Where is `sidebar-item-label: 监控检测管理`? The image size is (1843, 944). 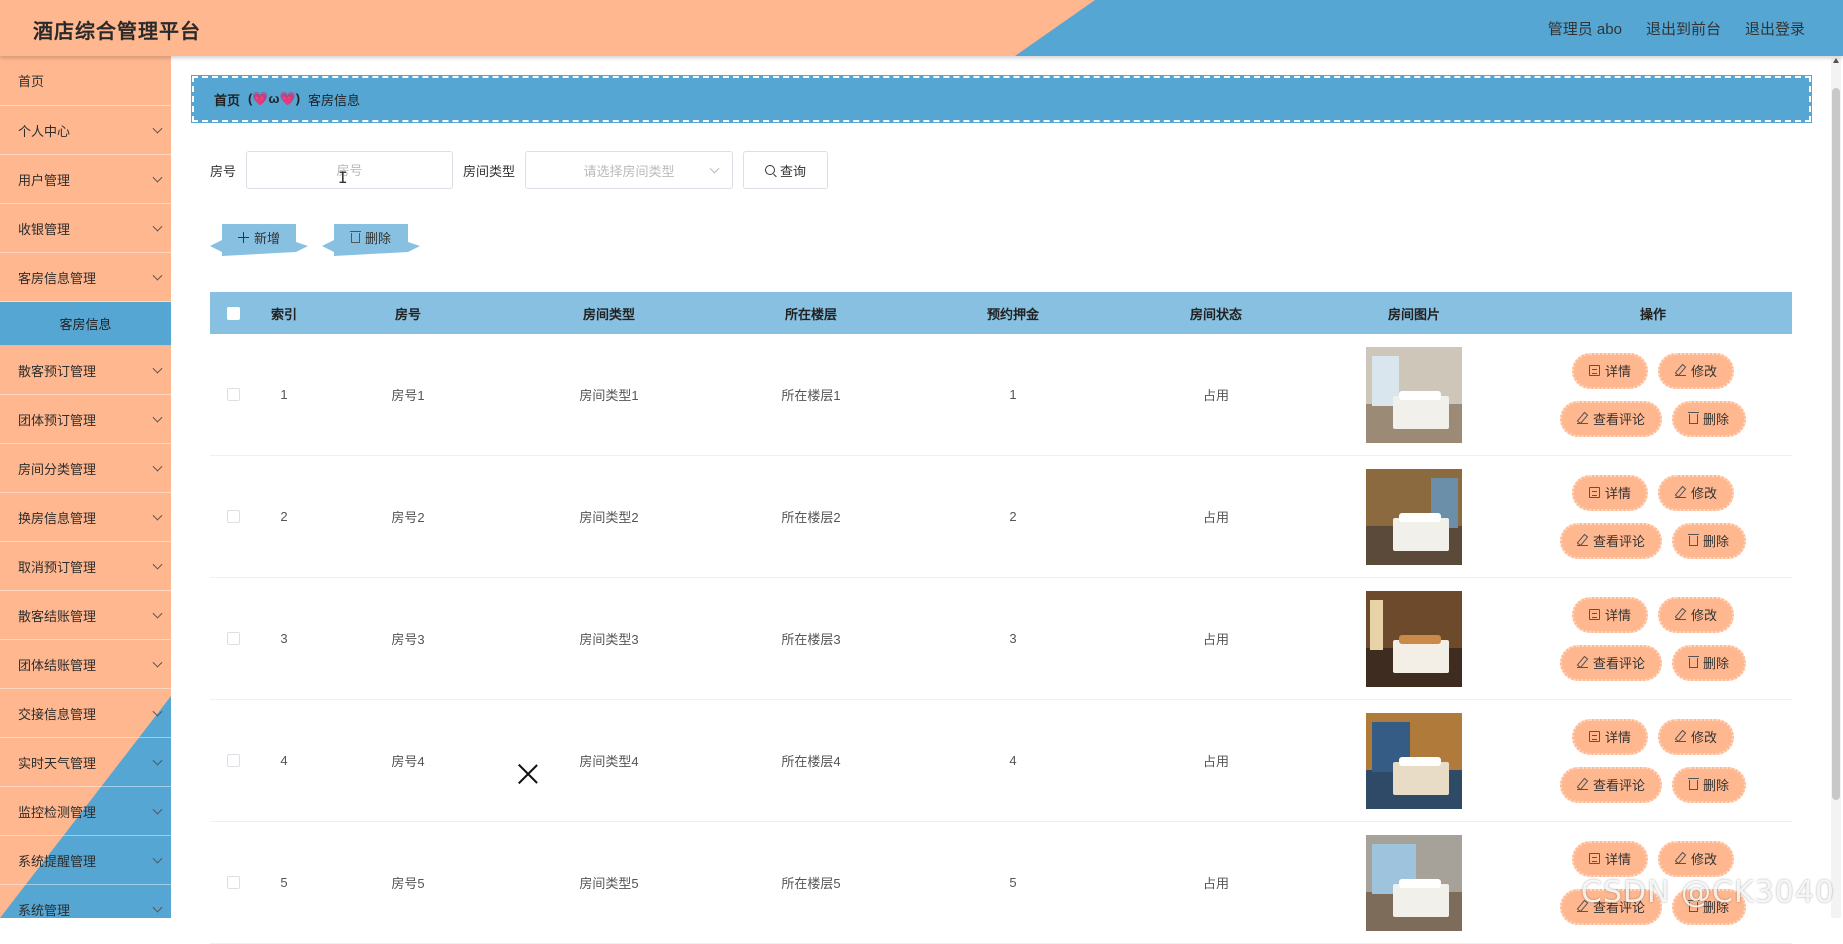 sidebar-item-label: 监控检测管理 is located at coordinates (57, 811).